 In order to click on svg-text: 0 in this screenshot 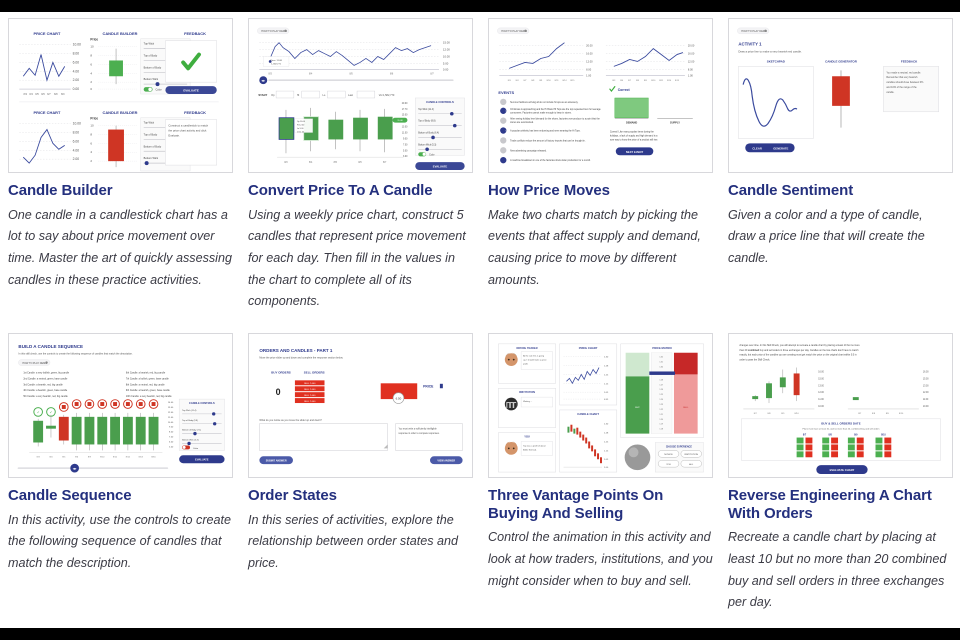, I will do `click(278, 392)`.